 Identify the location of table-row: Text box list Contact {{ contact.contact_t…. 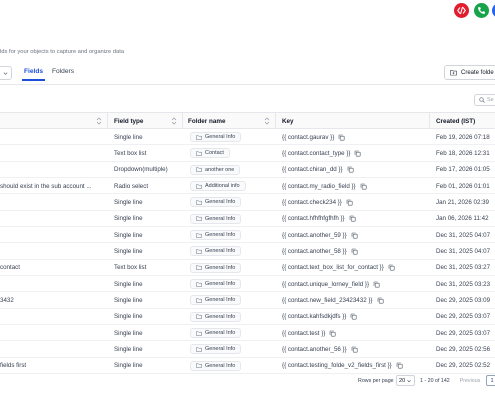
(247, 153).